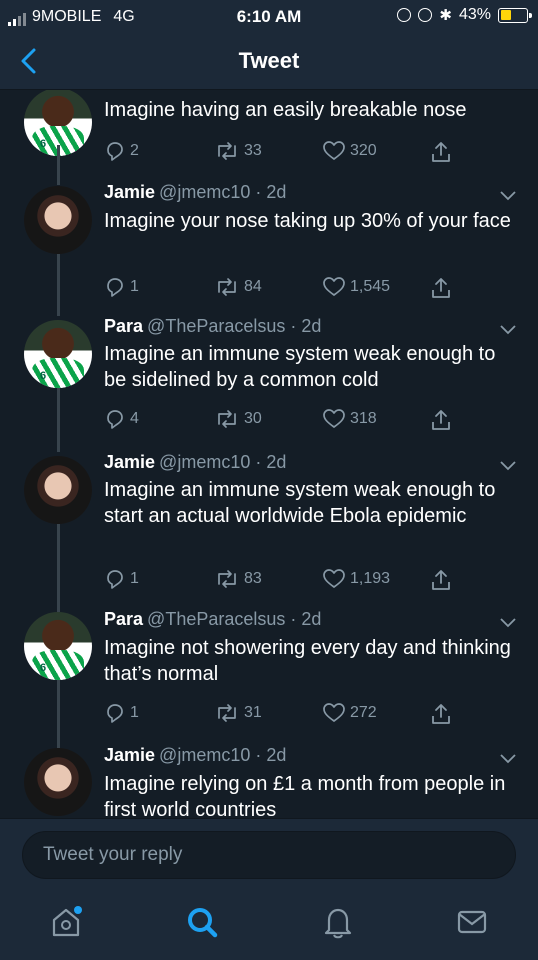 The image size is (538, 960). I want to click on tab-notifications, so click(338, 922).